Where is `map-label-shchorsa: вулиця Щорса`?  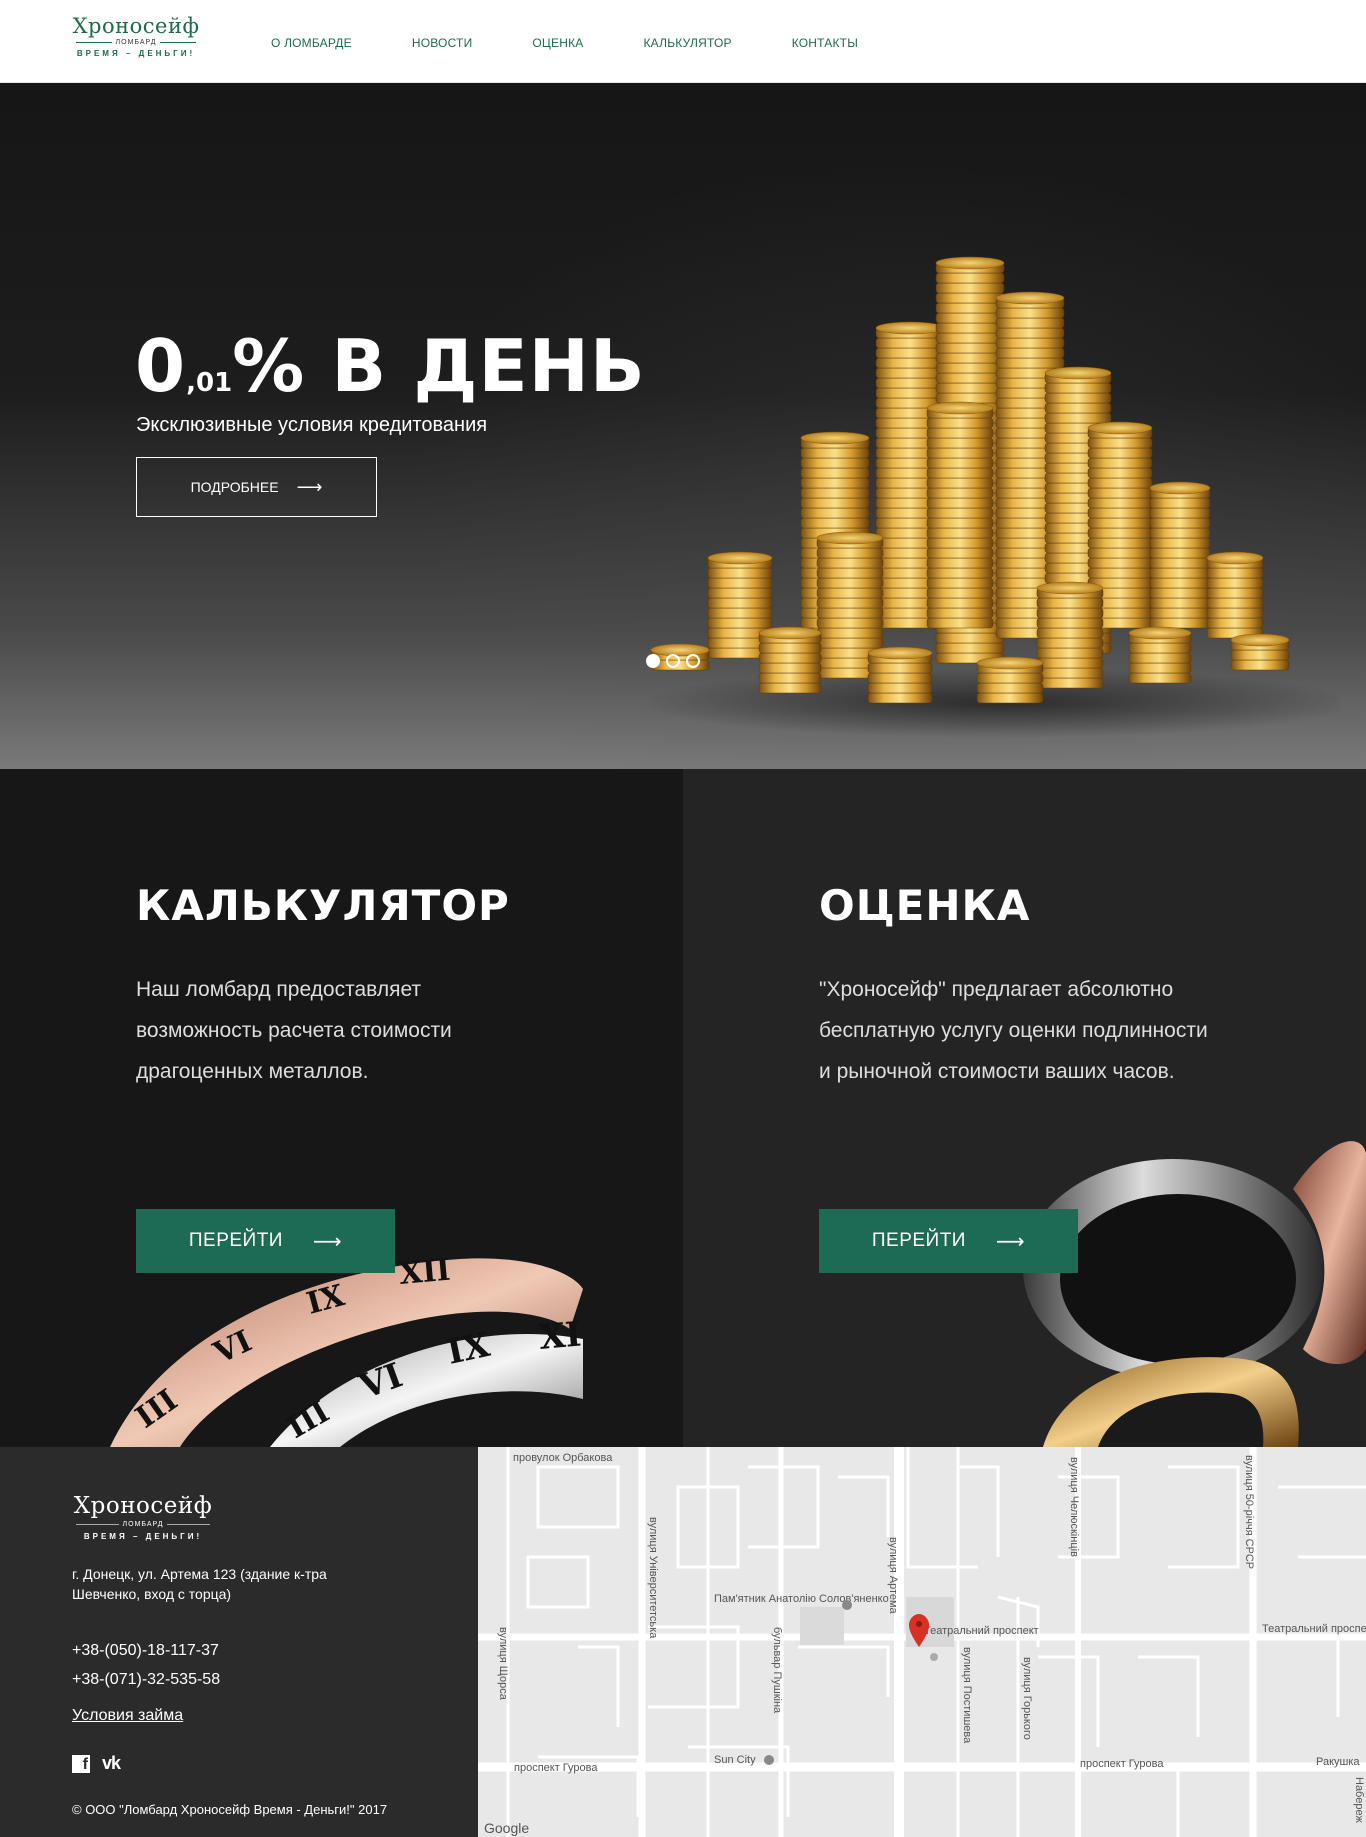 map-label-shchorsa: вулиця Щорса is located at coordinates (503, 1664).